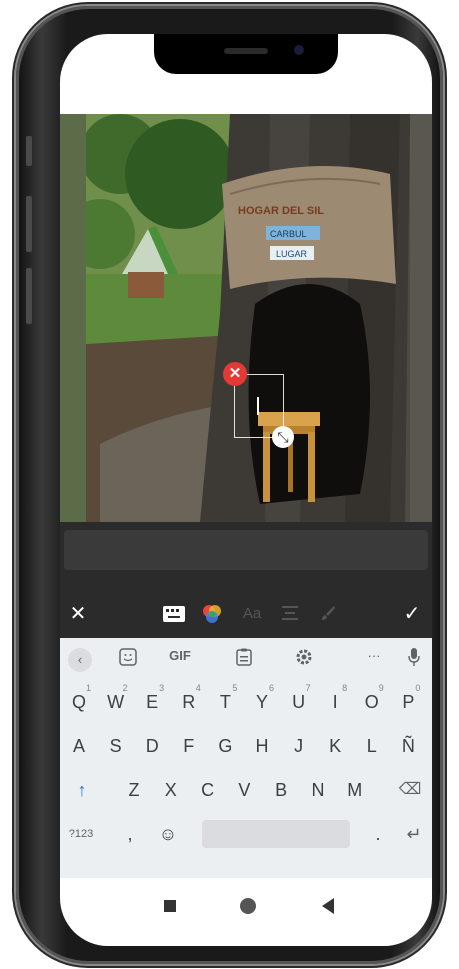 The width and height of the screenshot is (459, 969). Describe the element at coordinates (248, 906) in the screenshot. I see `home-circle-icon` at that location.